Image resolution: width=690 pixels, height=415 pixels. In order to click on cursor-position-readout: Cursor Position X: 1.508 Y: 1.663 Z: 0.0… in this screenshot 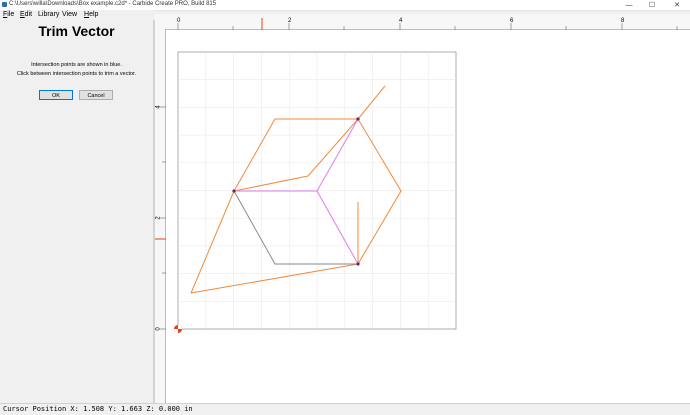, I will do `click(98, 409)`.